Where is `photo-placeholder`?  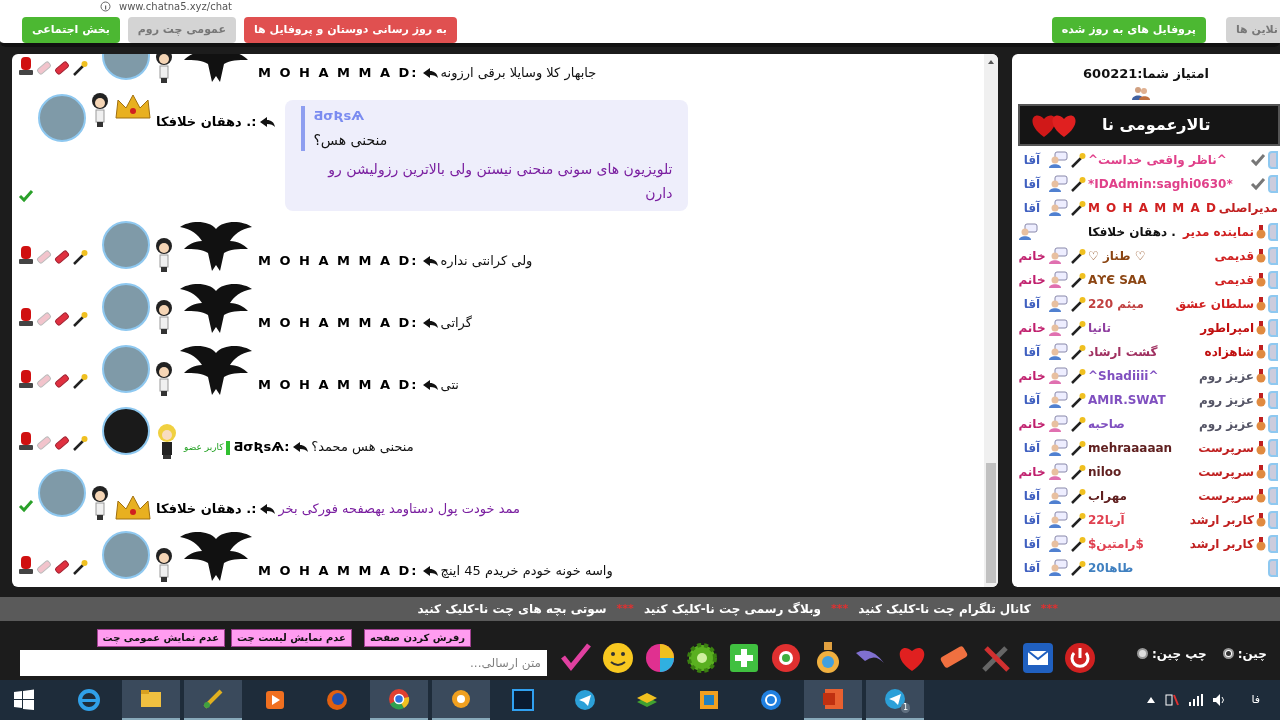 photo-placeholder is located at coordinates (126, 430).